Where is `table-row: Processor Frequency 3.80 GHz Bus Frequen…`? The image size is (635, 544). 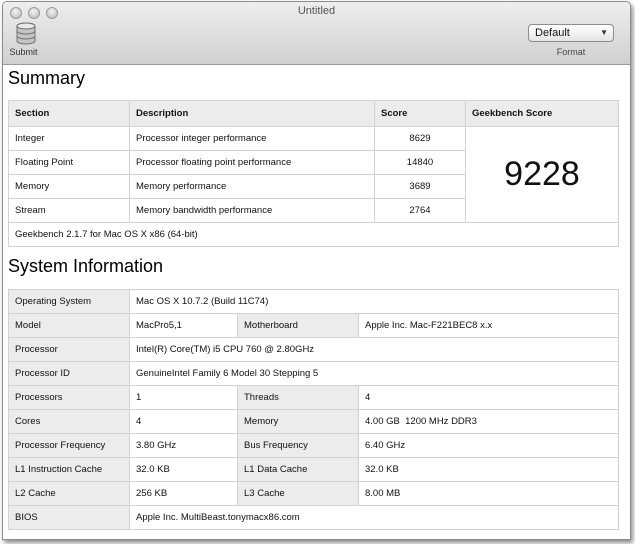 table-row: Processor Frequency 3.80 GHz Bus Frequen… is located at coordinates (314, 445).